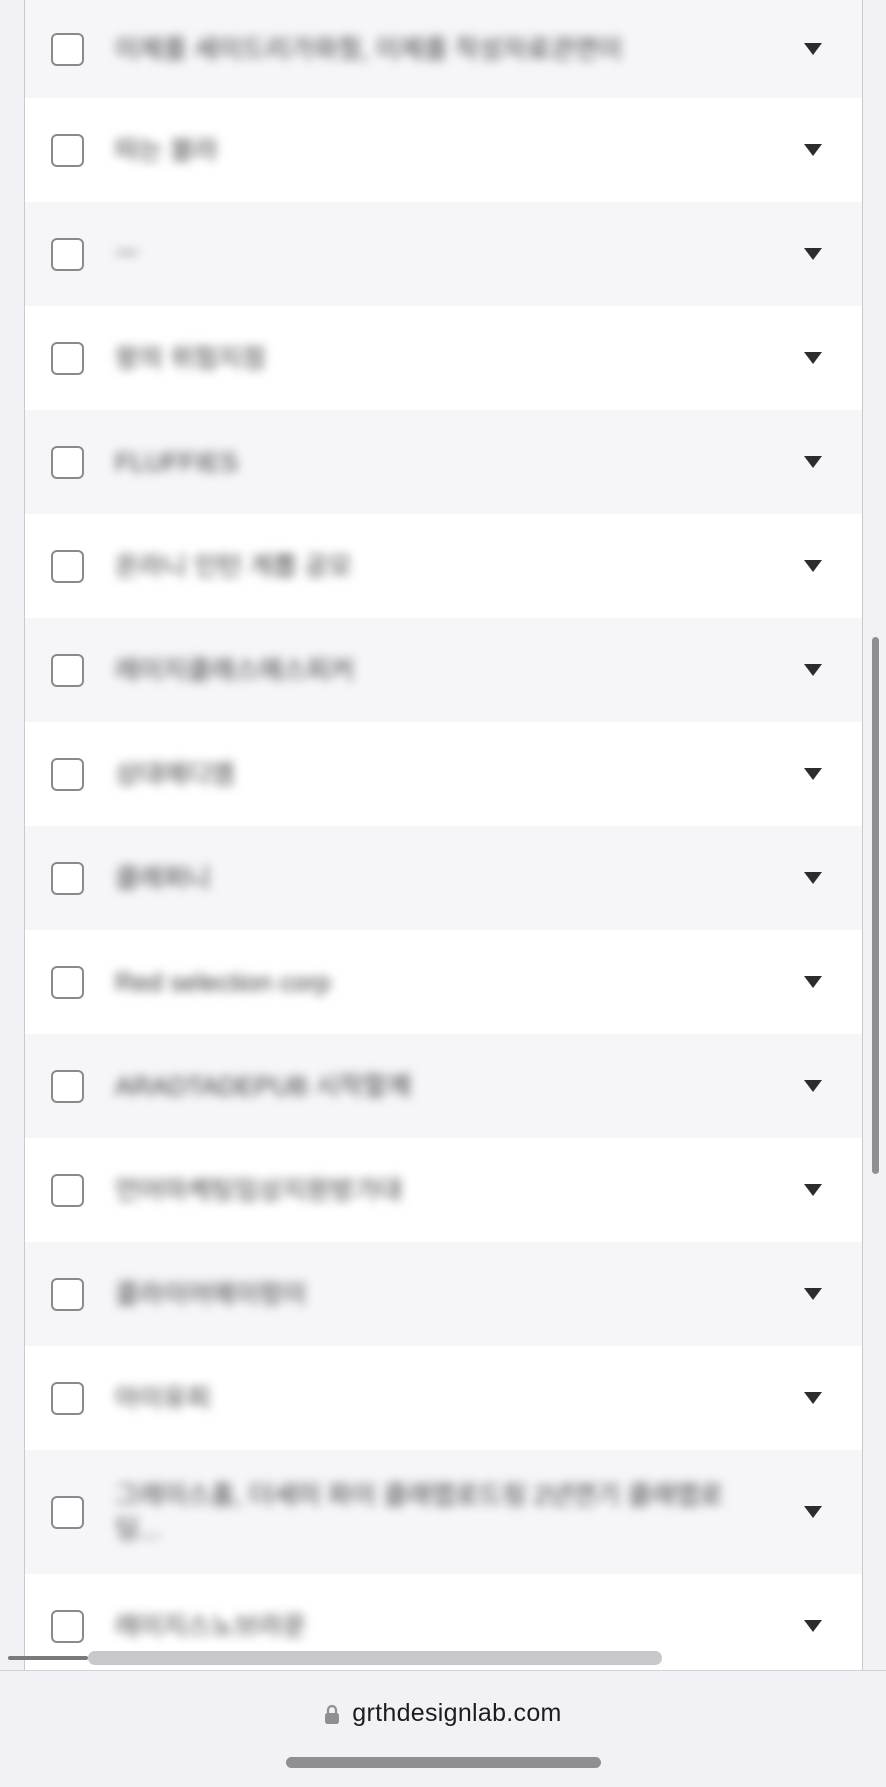  I want to click on list-item: 클래퍼니, so click(443, 878).